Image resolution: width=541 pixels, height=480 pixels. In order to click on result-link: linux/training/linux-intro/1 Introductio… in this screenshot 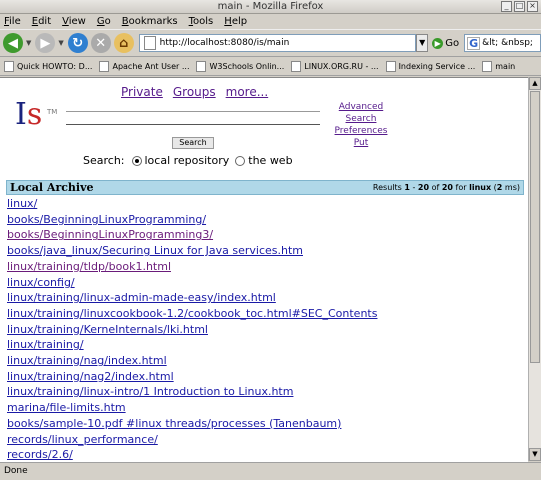, I will do `click(192, 392)`.